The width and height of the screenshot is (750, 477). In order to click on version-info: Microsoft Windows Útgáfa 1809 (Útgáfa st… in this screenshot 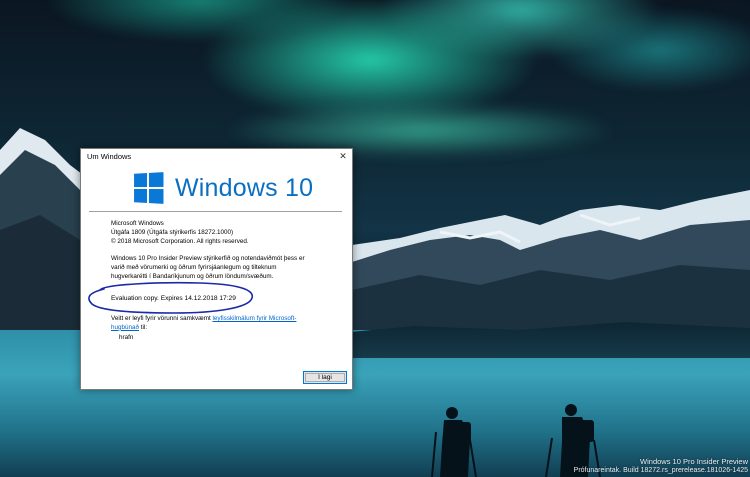, I will do `click(180, 233)`.